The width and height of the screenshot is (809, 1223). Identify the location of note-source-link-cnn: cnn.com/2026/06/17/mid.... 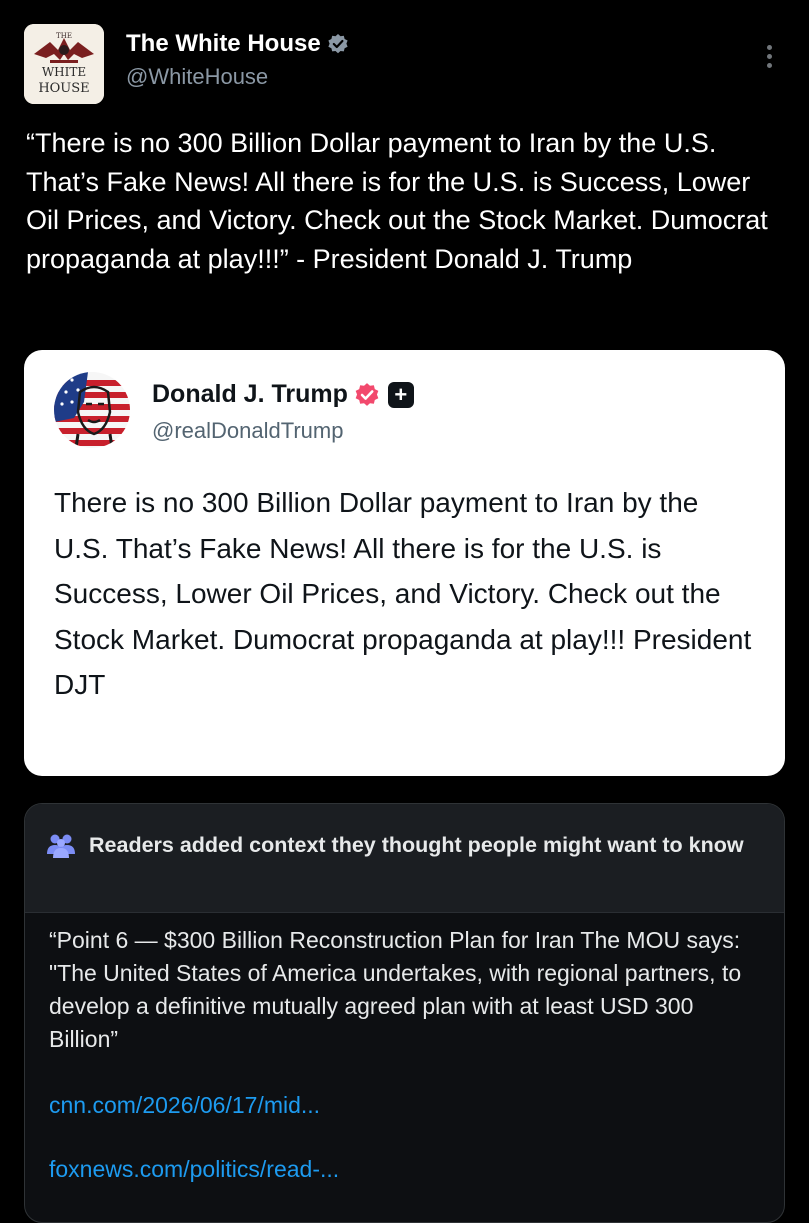
(184, 1105).